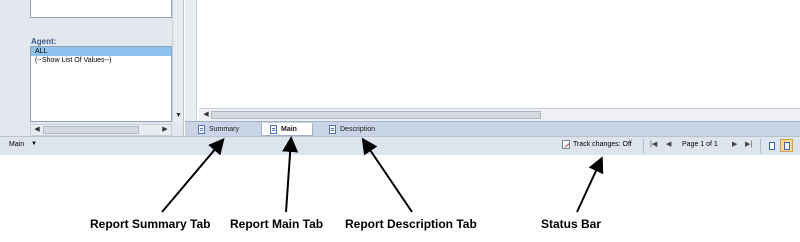 This screenshot has width=800, height=242. What do you see at coordinates (590, 184) in the screenshot?
I see `arrow-to-status-bar` at bounding box center [590, 184].